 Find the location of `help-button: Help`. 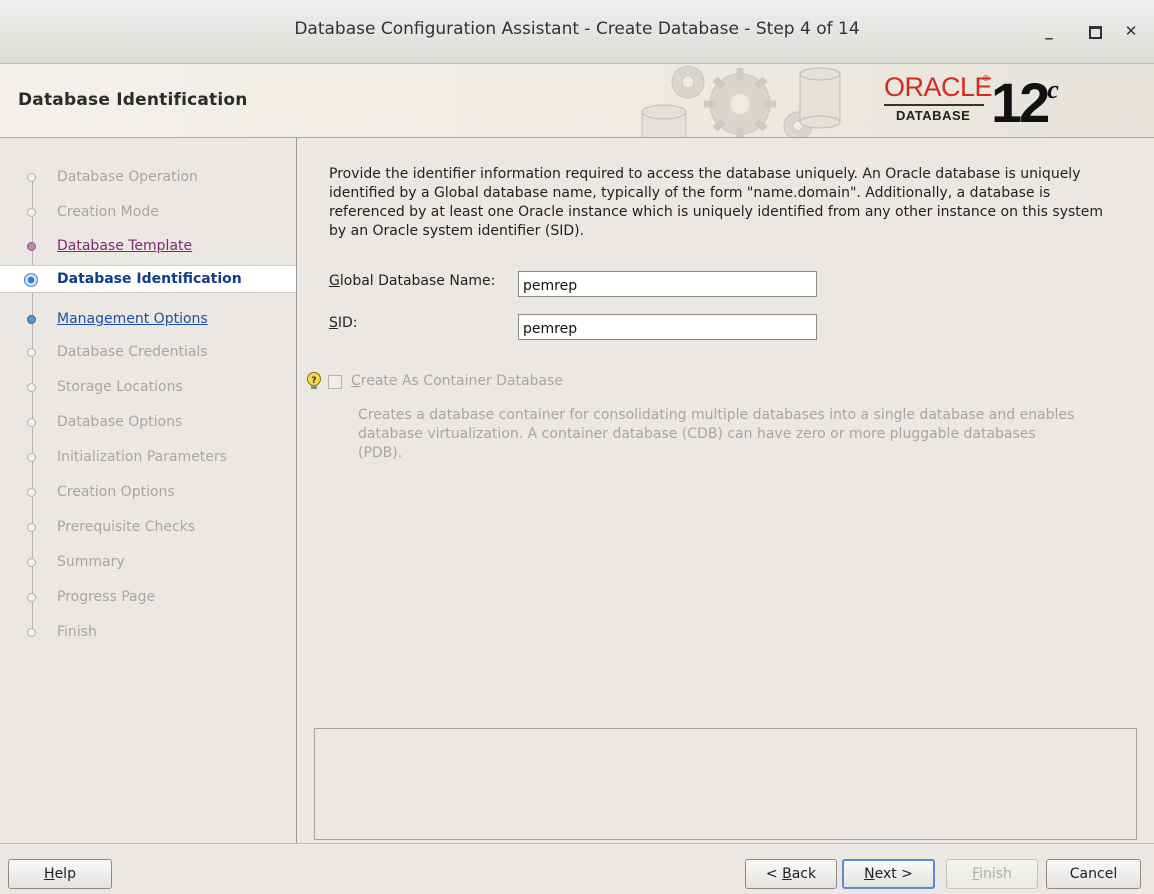

help-button: Help is located at coordinates (60, 874).